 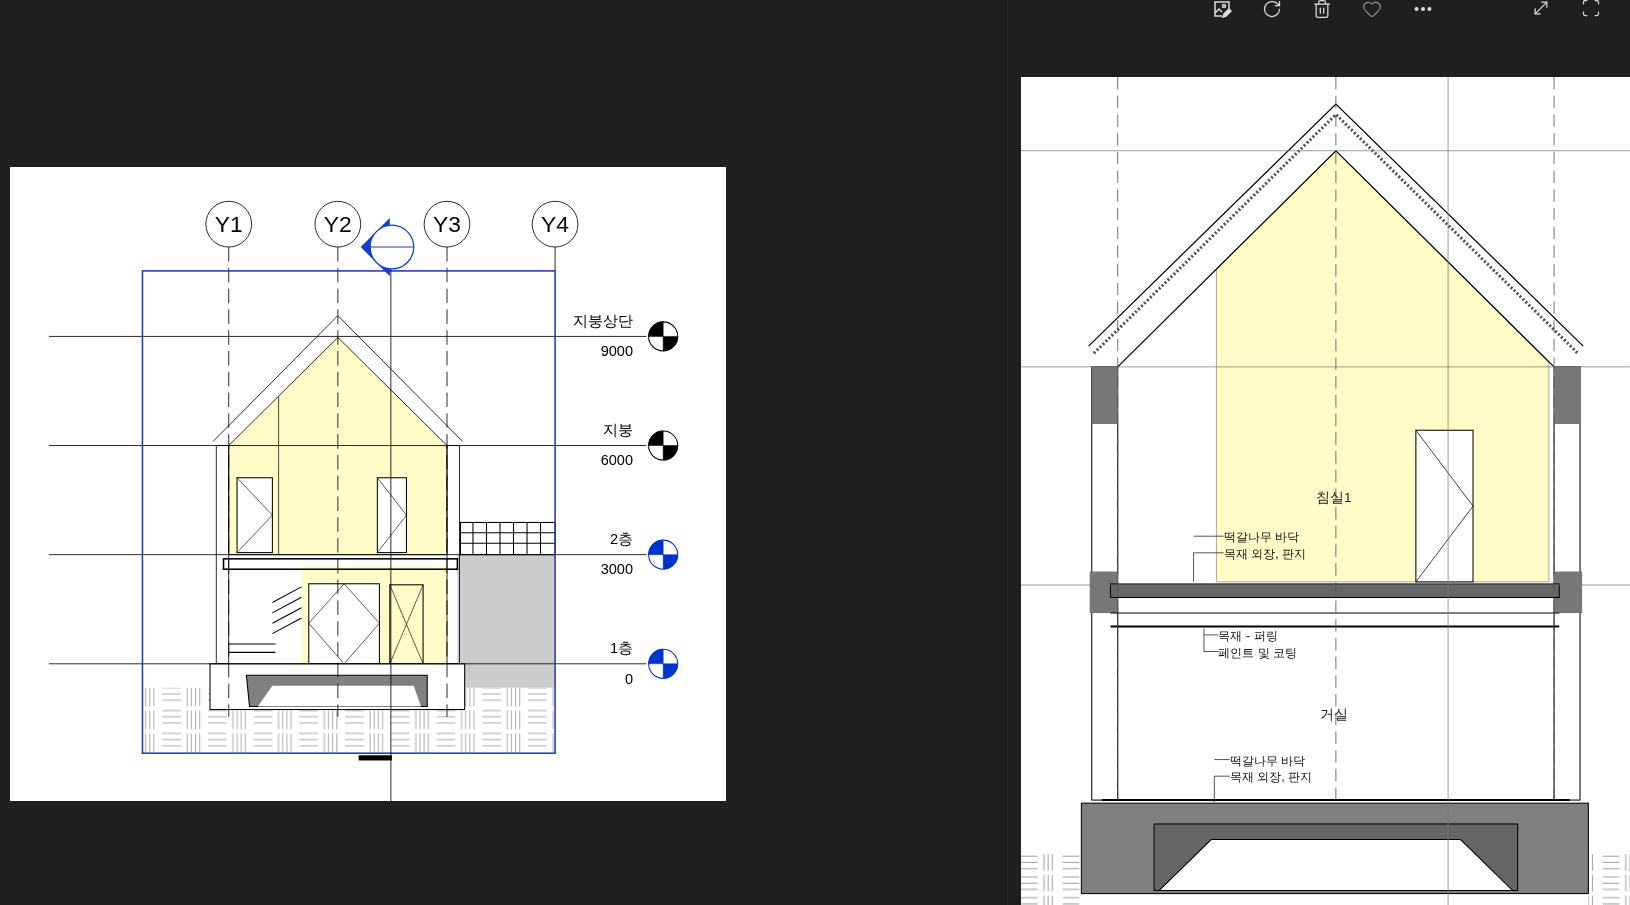 I want to click on edit-image-icon, so click(x=1222, y=9).